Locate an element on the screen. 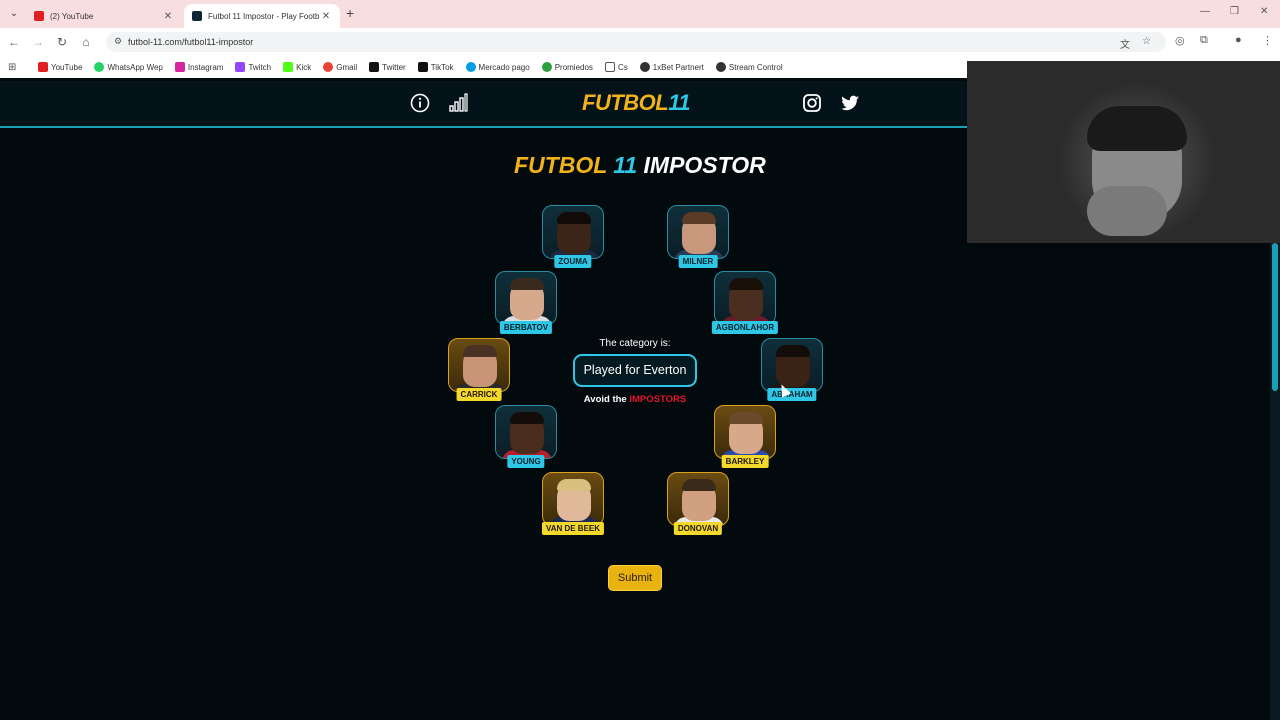  player-name: MILNER is located at coordinates (698, 261).